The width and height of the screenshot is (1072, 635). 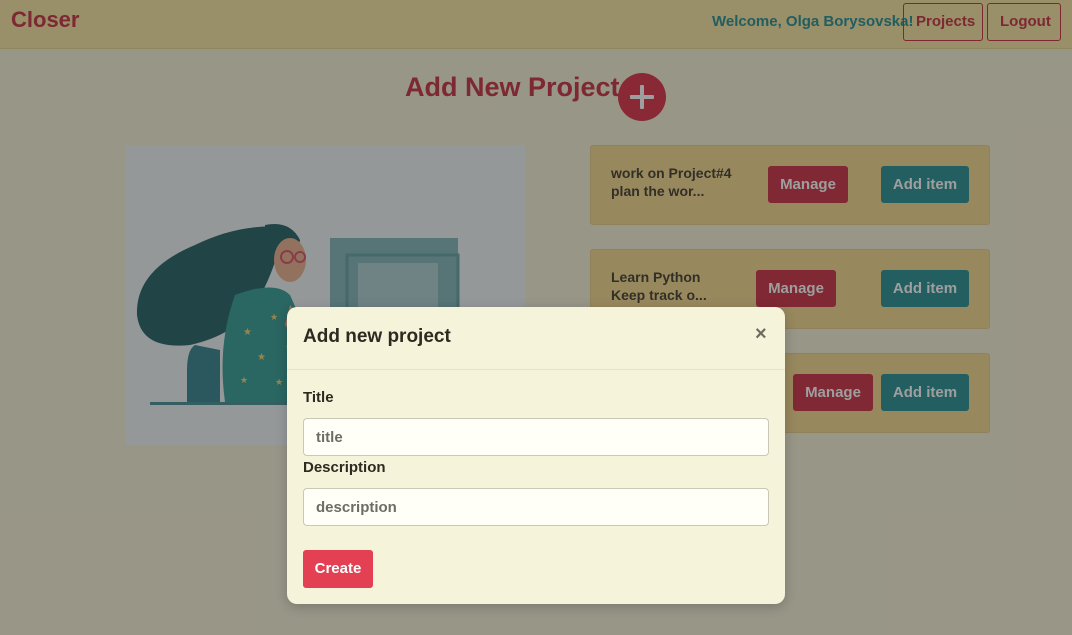 I want to click on modal-header: Add new project ×, so click(x=536, y=338).